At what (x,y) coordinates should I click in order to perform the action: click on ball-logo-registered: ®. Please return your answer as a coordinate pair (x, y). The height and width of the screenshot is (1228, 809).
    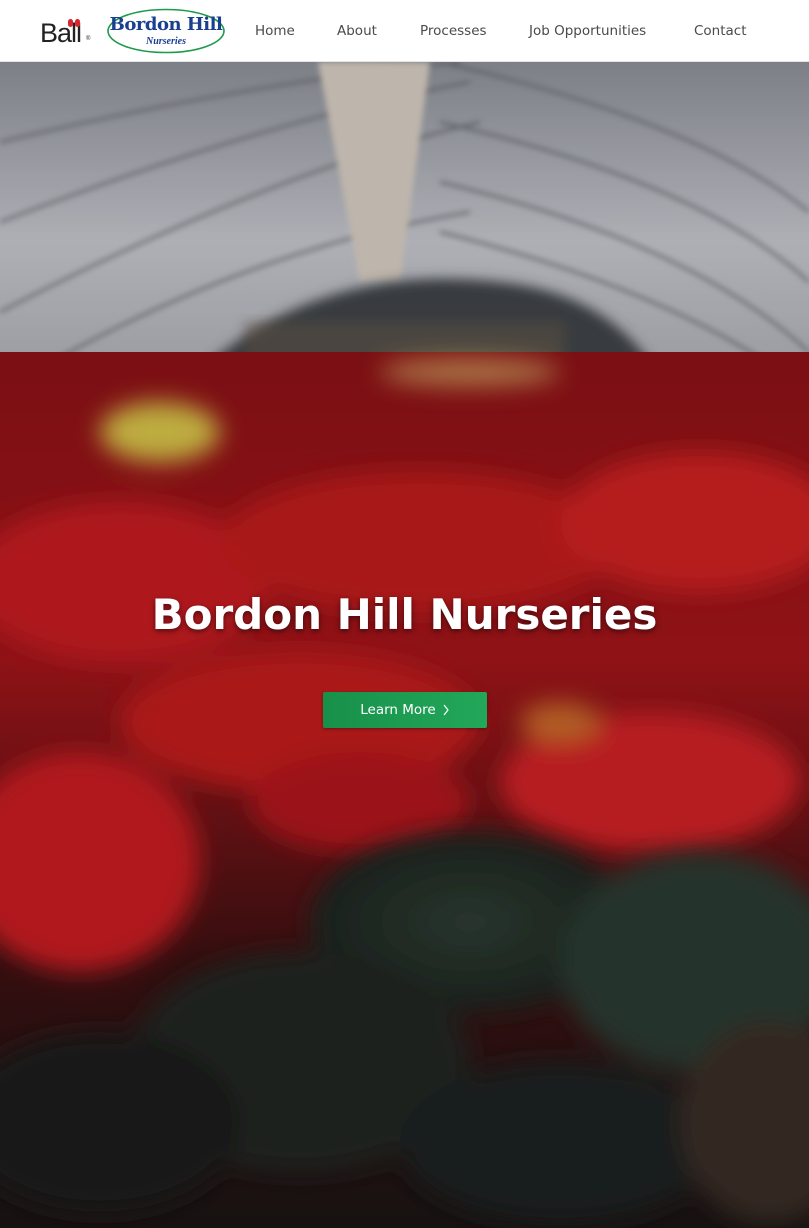
    Looking at the image, I should click on (88, 39).